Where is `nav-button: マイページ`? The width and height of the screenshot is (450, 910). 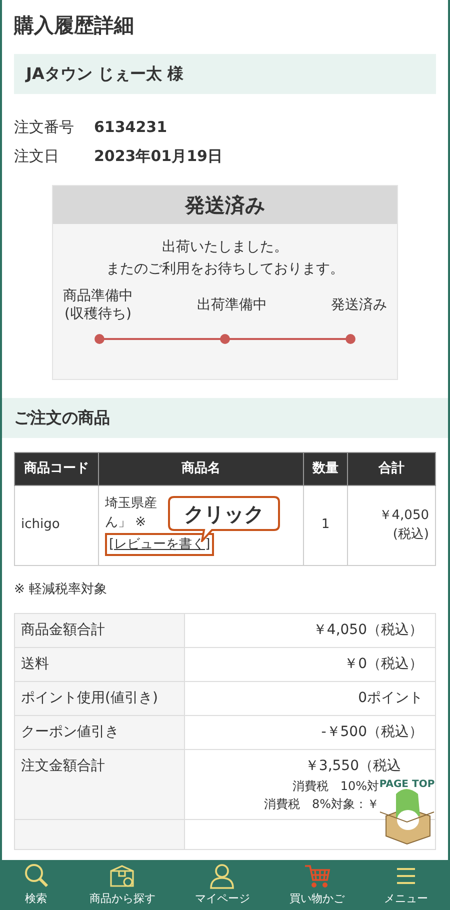
nav-button: マイページ is located at coordinates (222, 885).